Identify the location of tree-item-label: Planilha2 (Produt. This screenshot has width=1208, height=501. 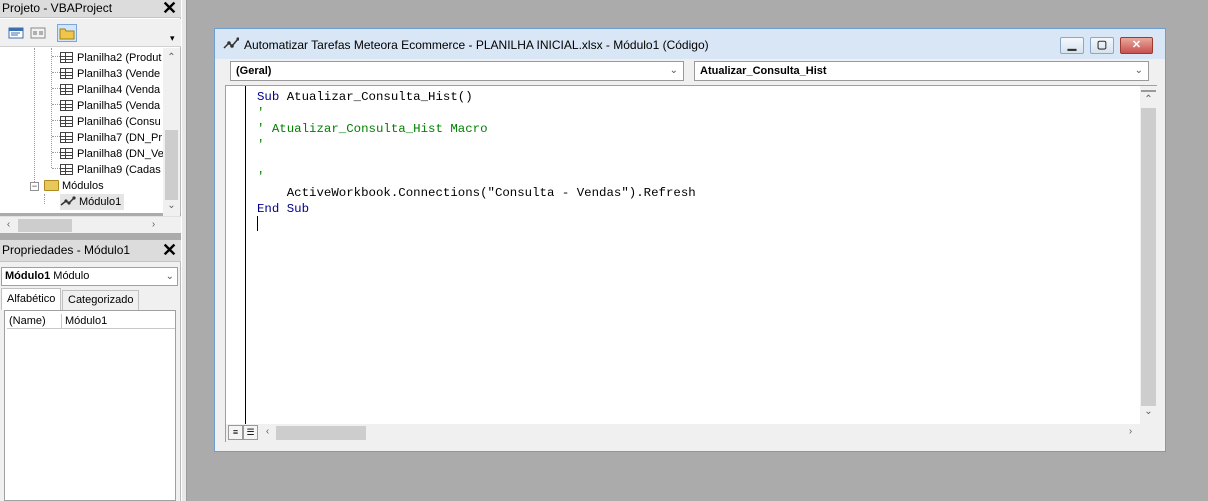
(119, 58).